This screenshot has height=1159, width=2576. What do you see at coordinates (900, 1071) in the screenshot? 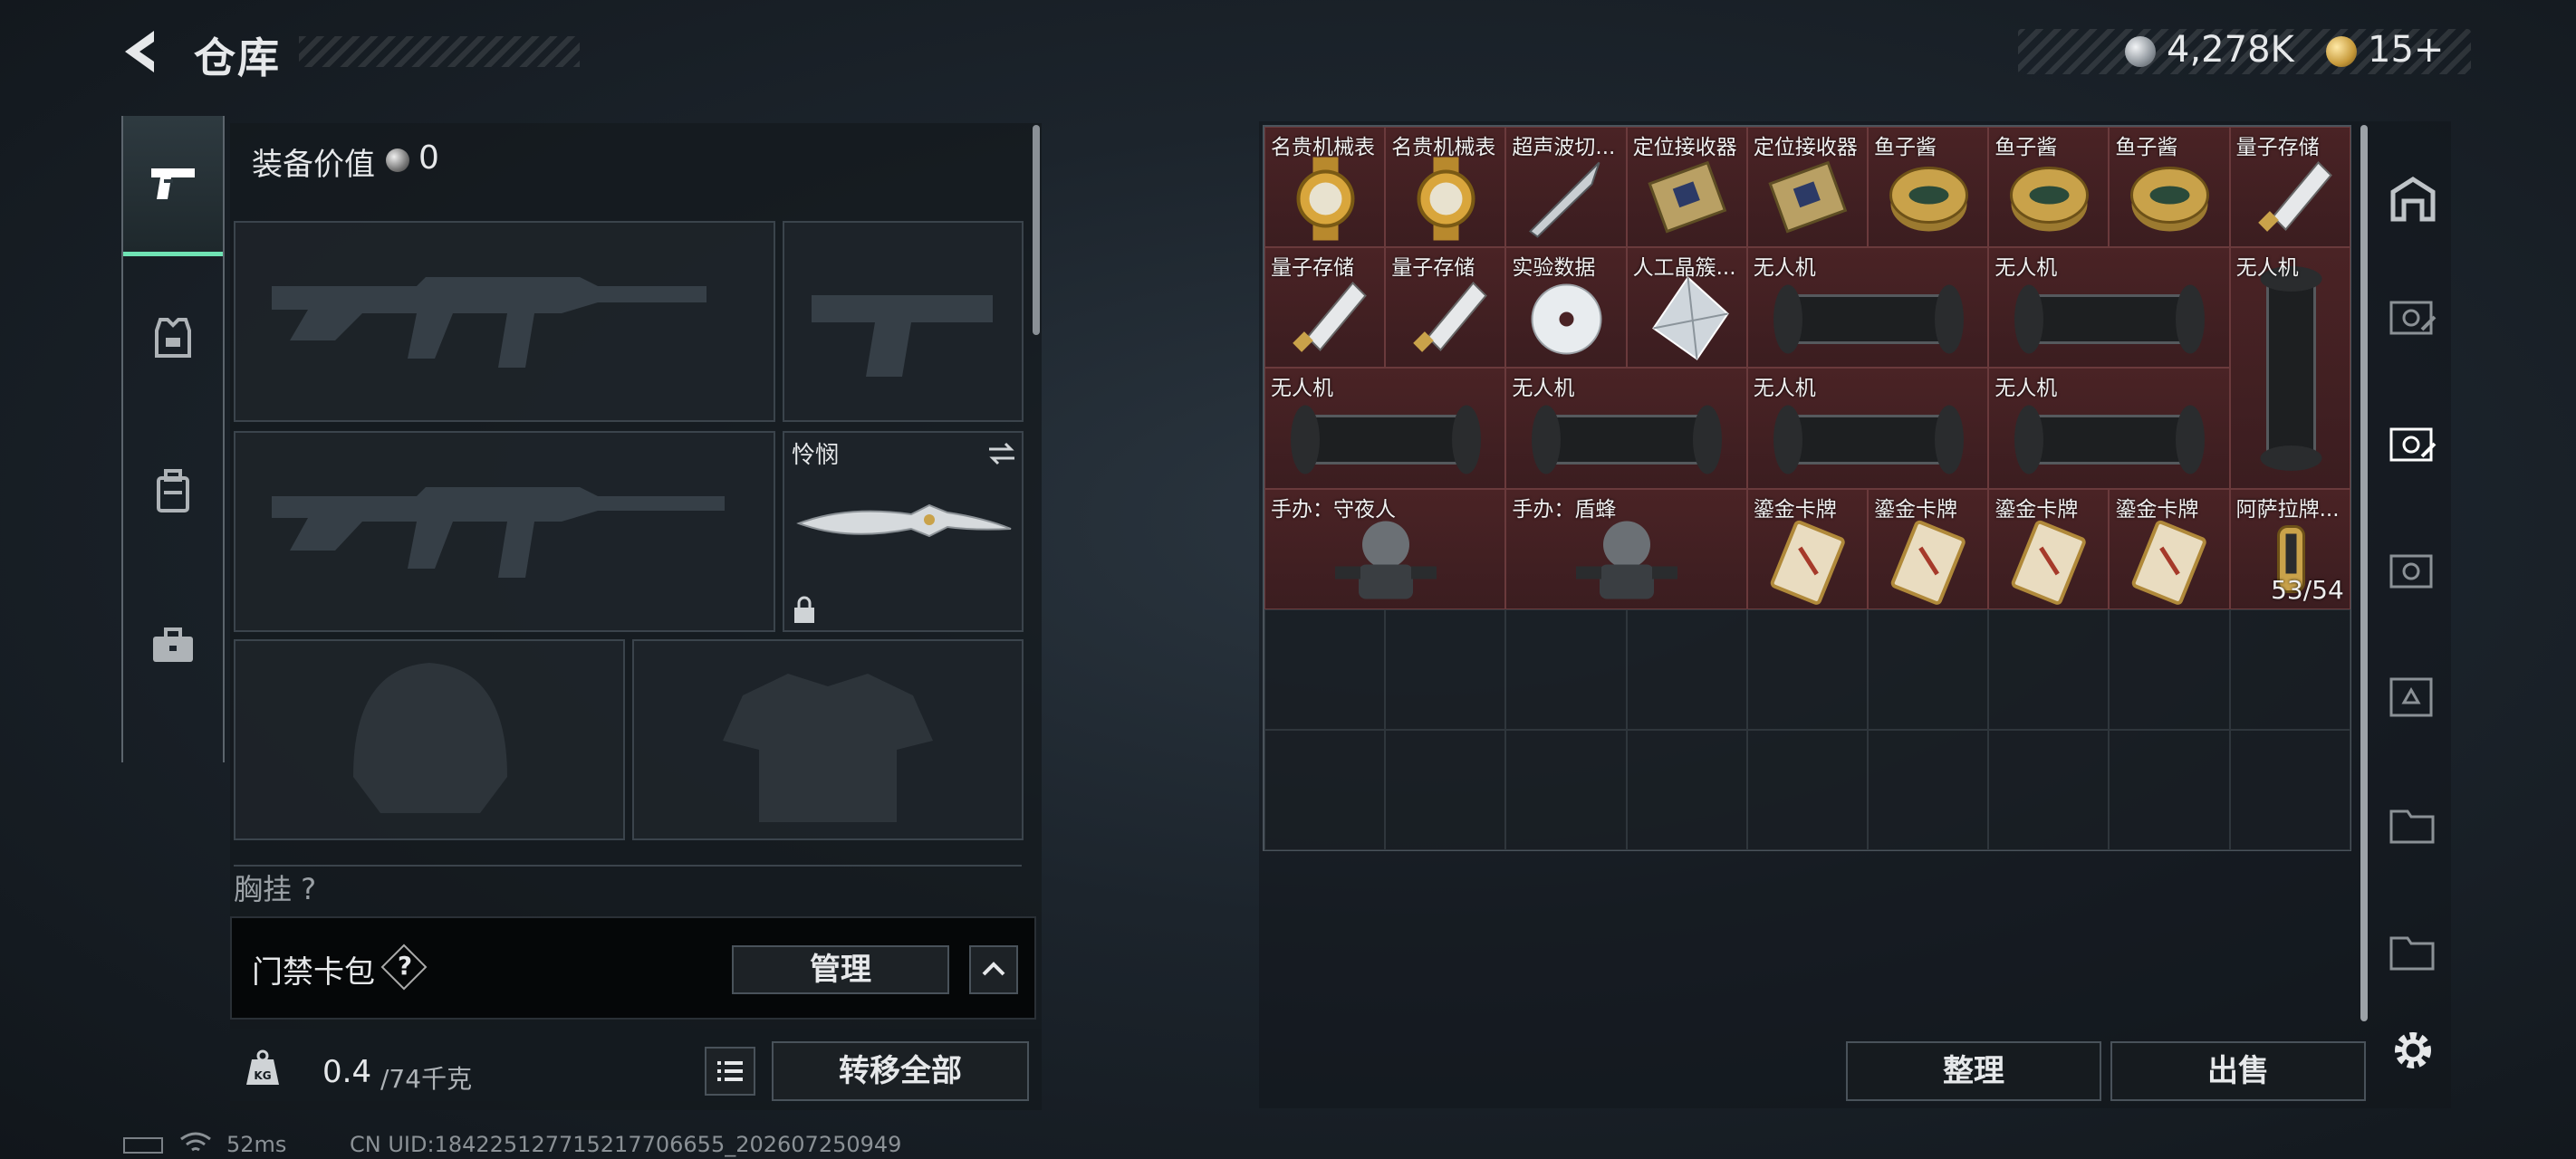
I see `transfer-all-button: 转移全部` at bounding box center [900, 1071].